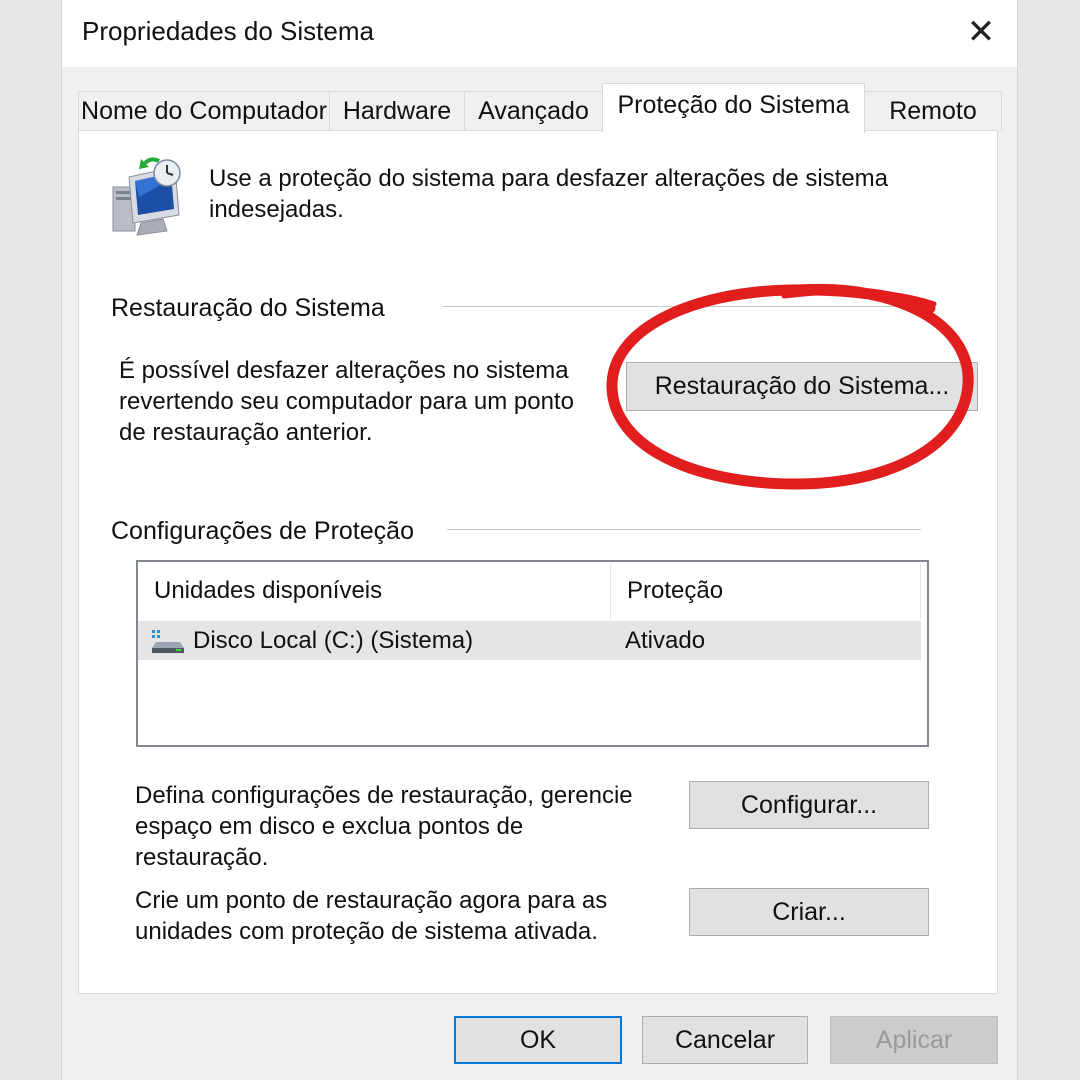 This screenshot has width=1080, height=1080. I want to click on apply-button: Aplicar, so click(914, 1040).